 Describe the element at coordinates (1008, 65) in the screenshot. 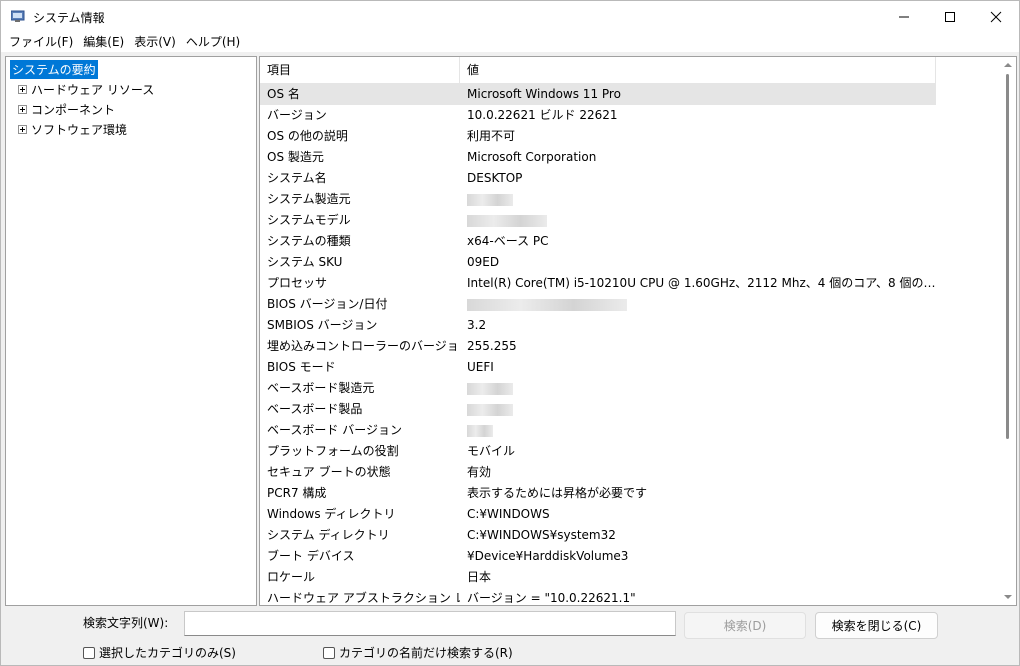

I see `scroll-up-icon` at that location.